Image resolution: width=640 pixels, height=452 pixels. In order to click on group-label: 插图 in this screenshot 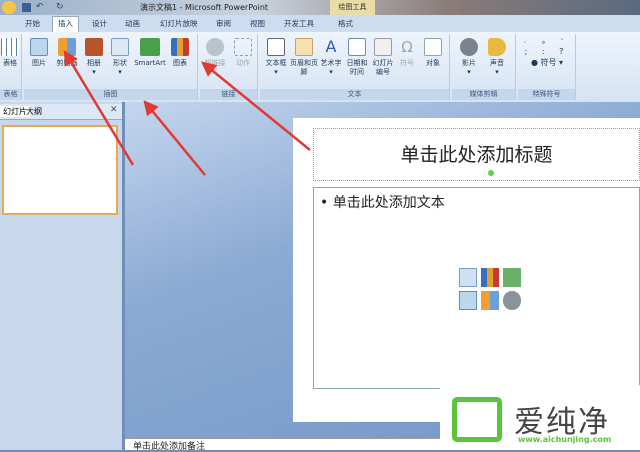, I will do `click(110, 94)`.